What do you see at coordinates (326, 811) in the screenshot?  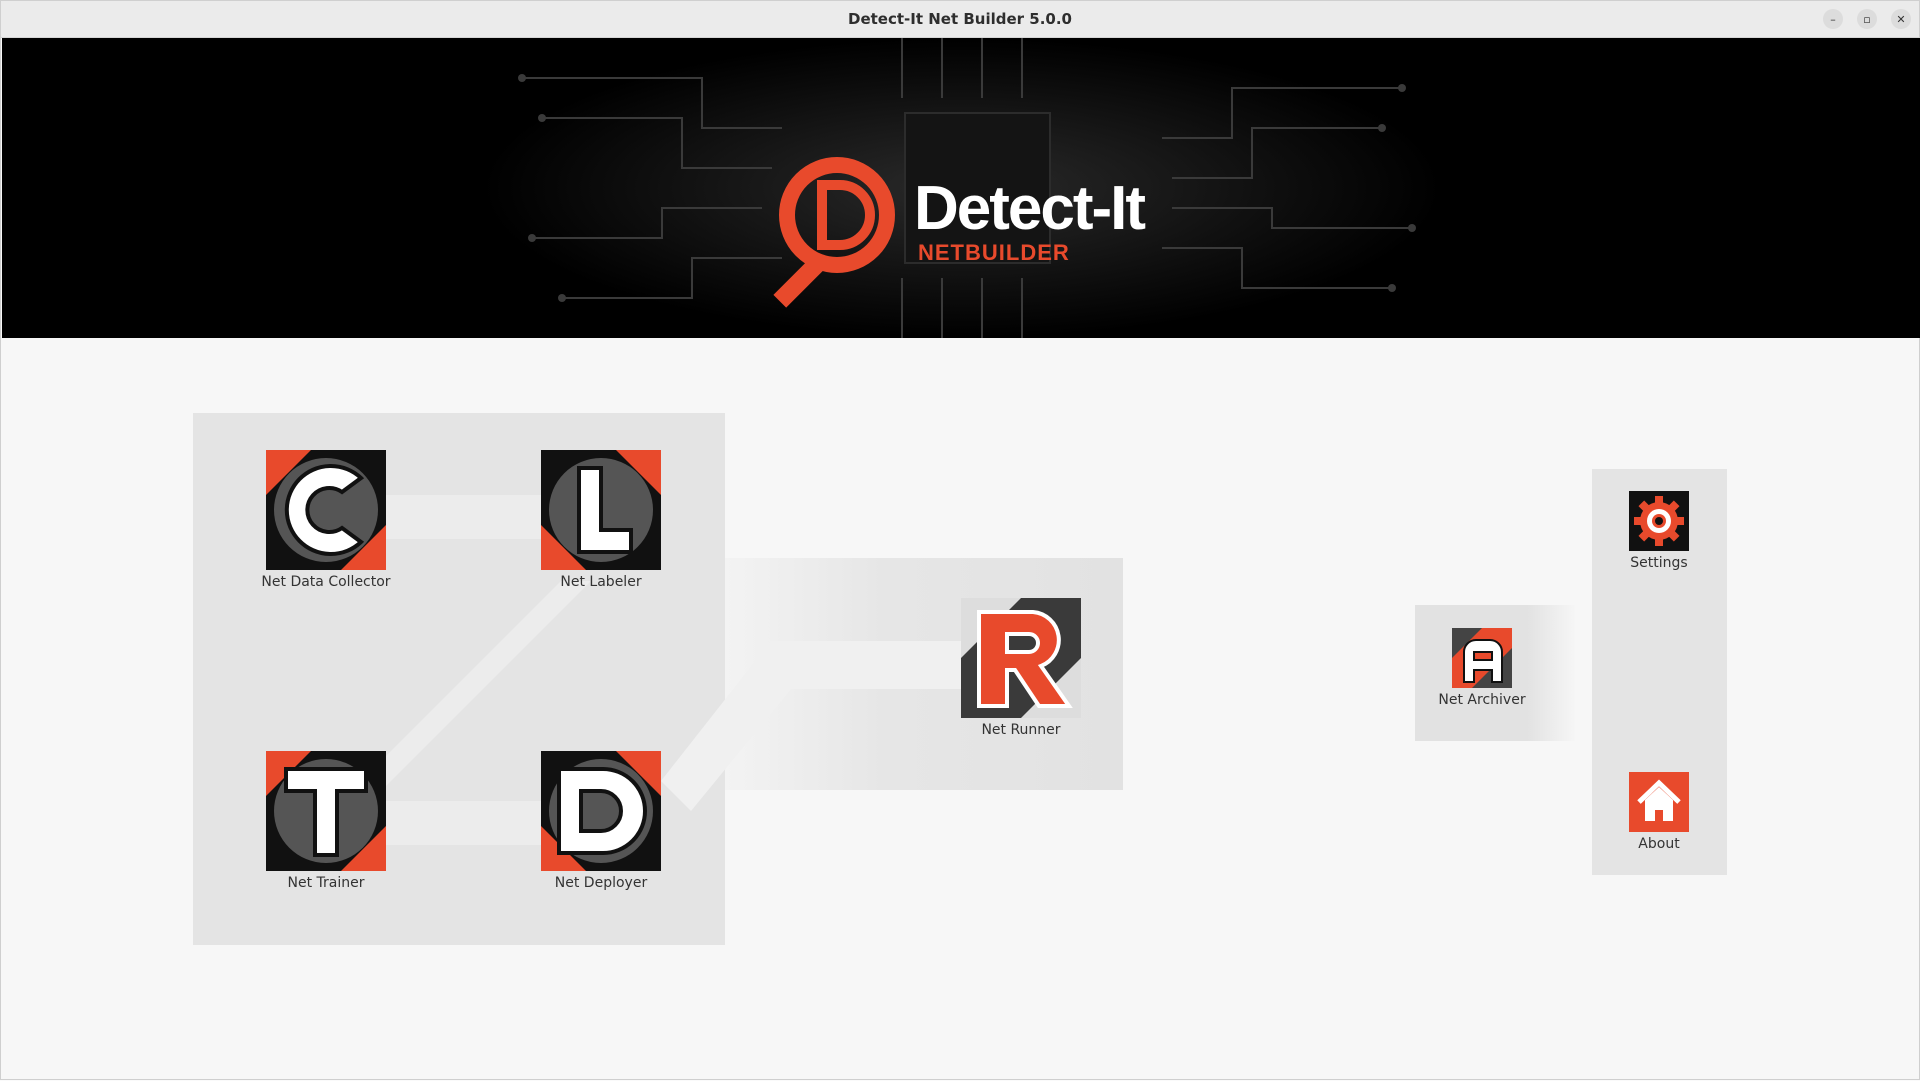 I see `trainer-icon` at bounding box center [326, 811].